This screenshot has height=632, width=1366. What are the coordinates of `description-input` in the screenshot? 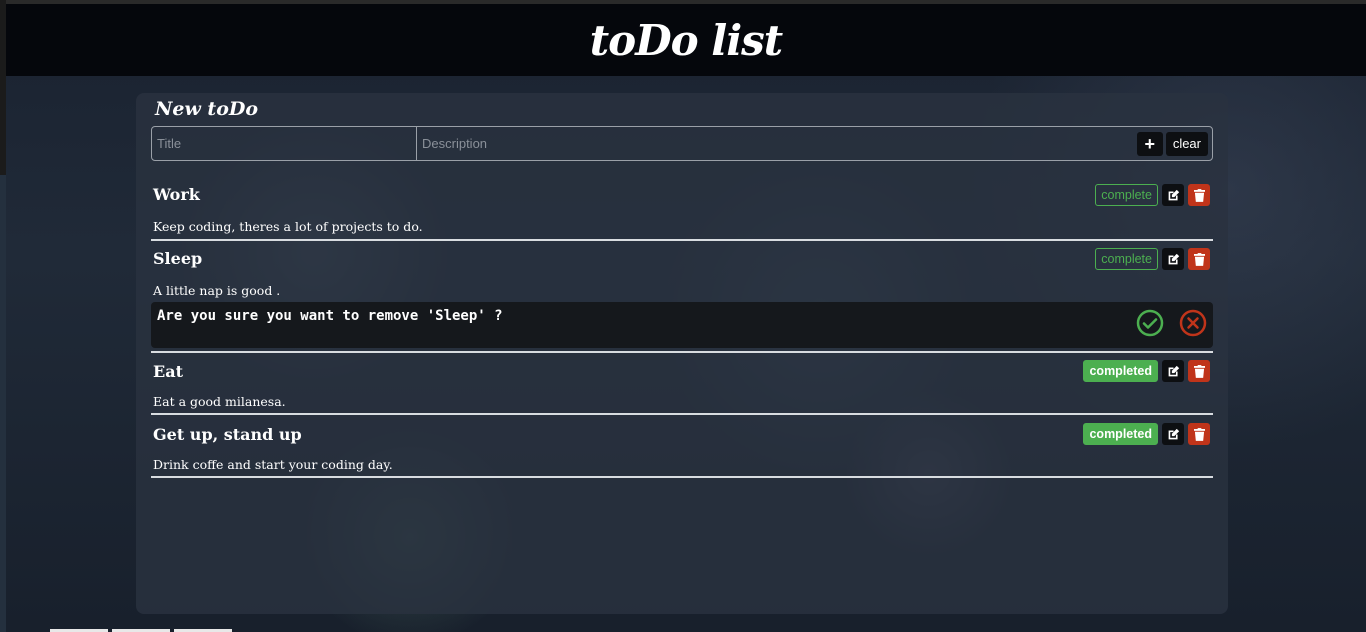 It's located at (777, 143).